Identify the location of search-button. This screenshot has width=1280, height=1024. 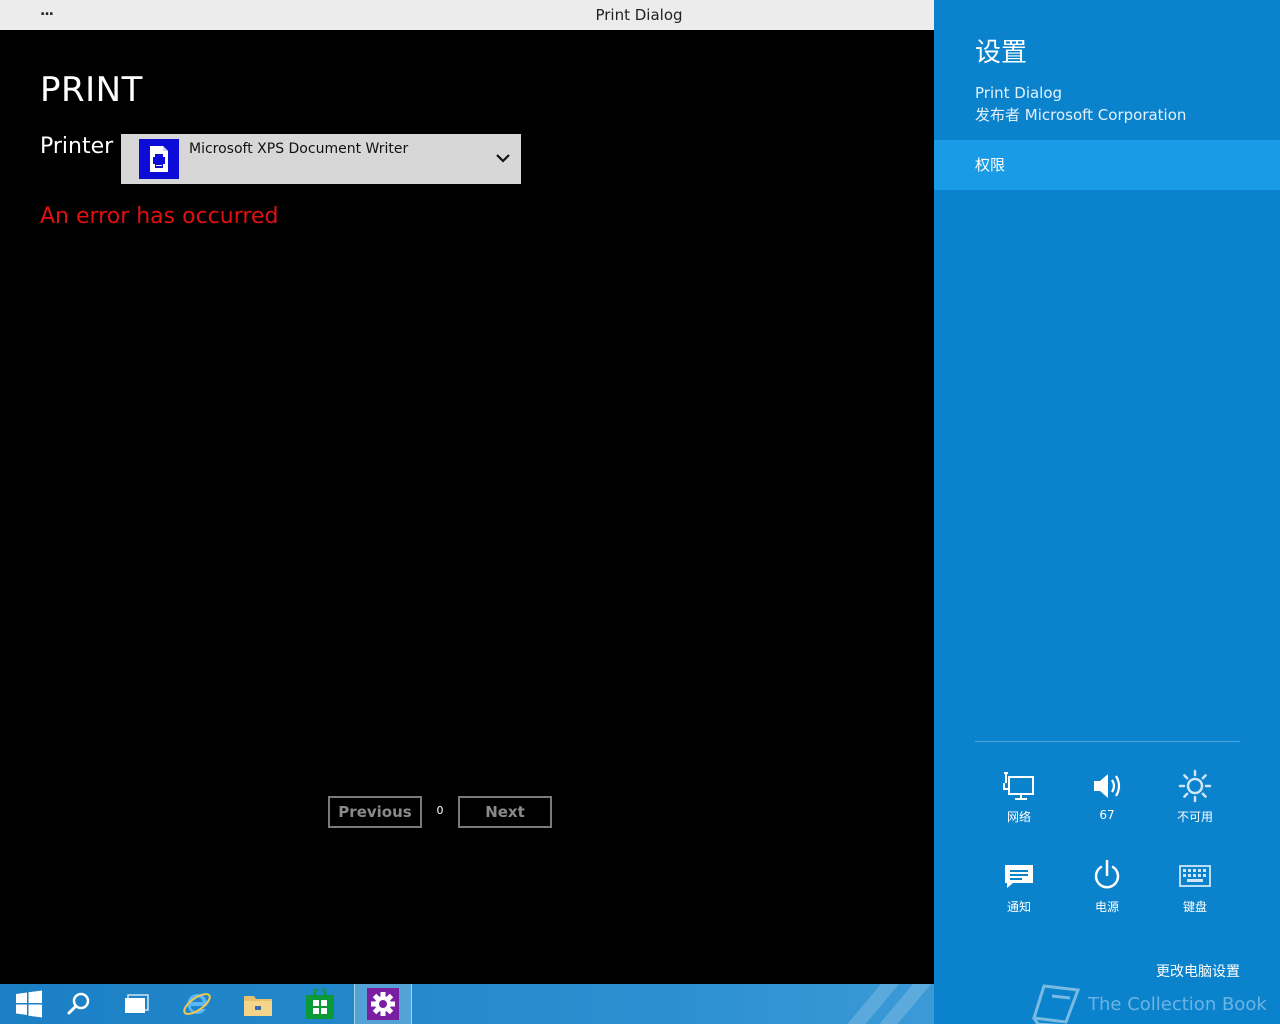
(79, 1004).